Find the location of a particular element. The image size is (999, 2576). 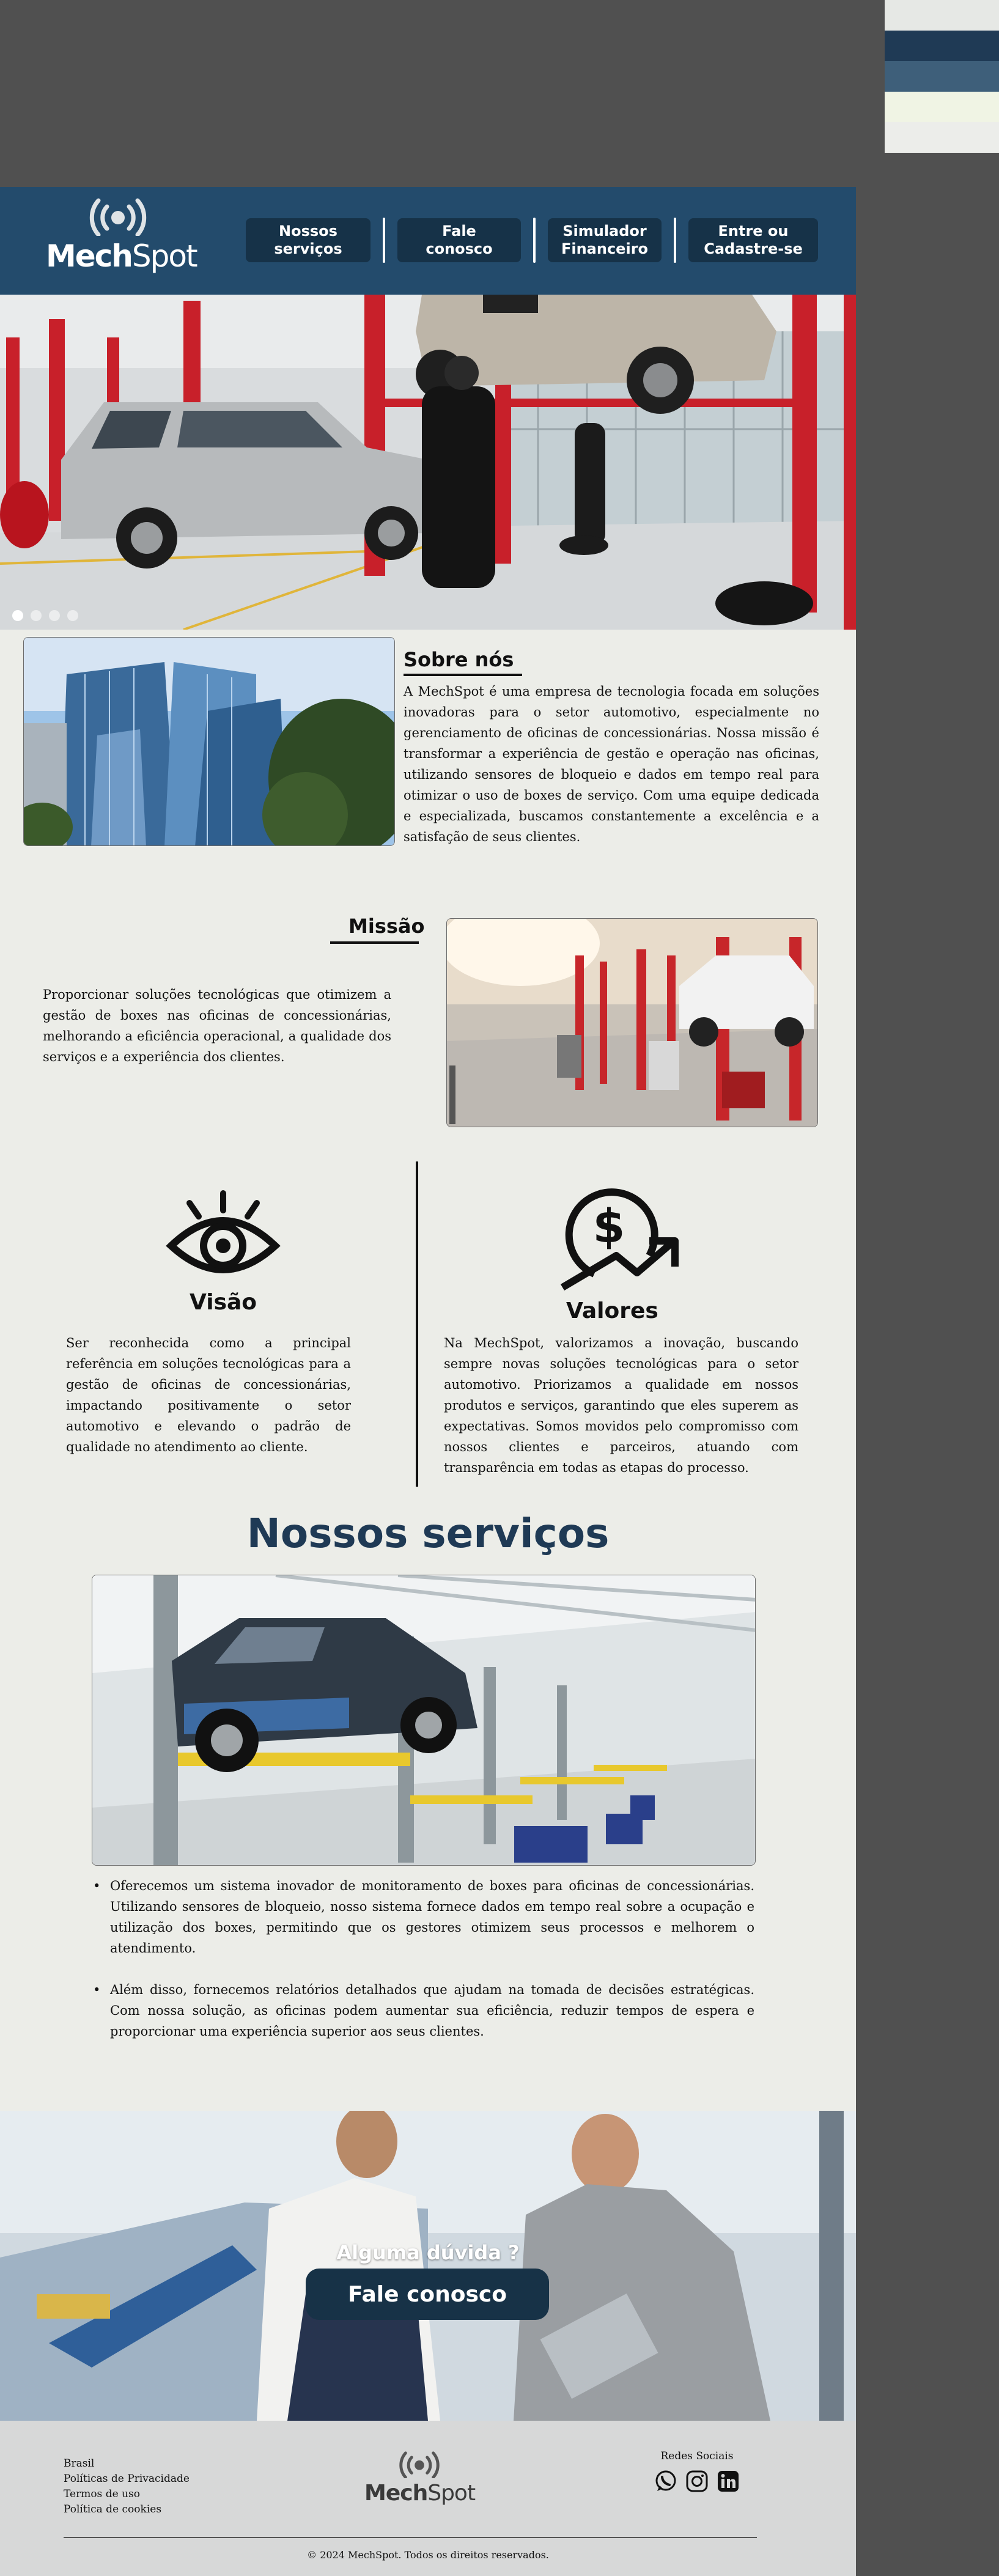

whatsapp-icon is located at coordinates (665, 2481).